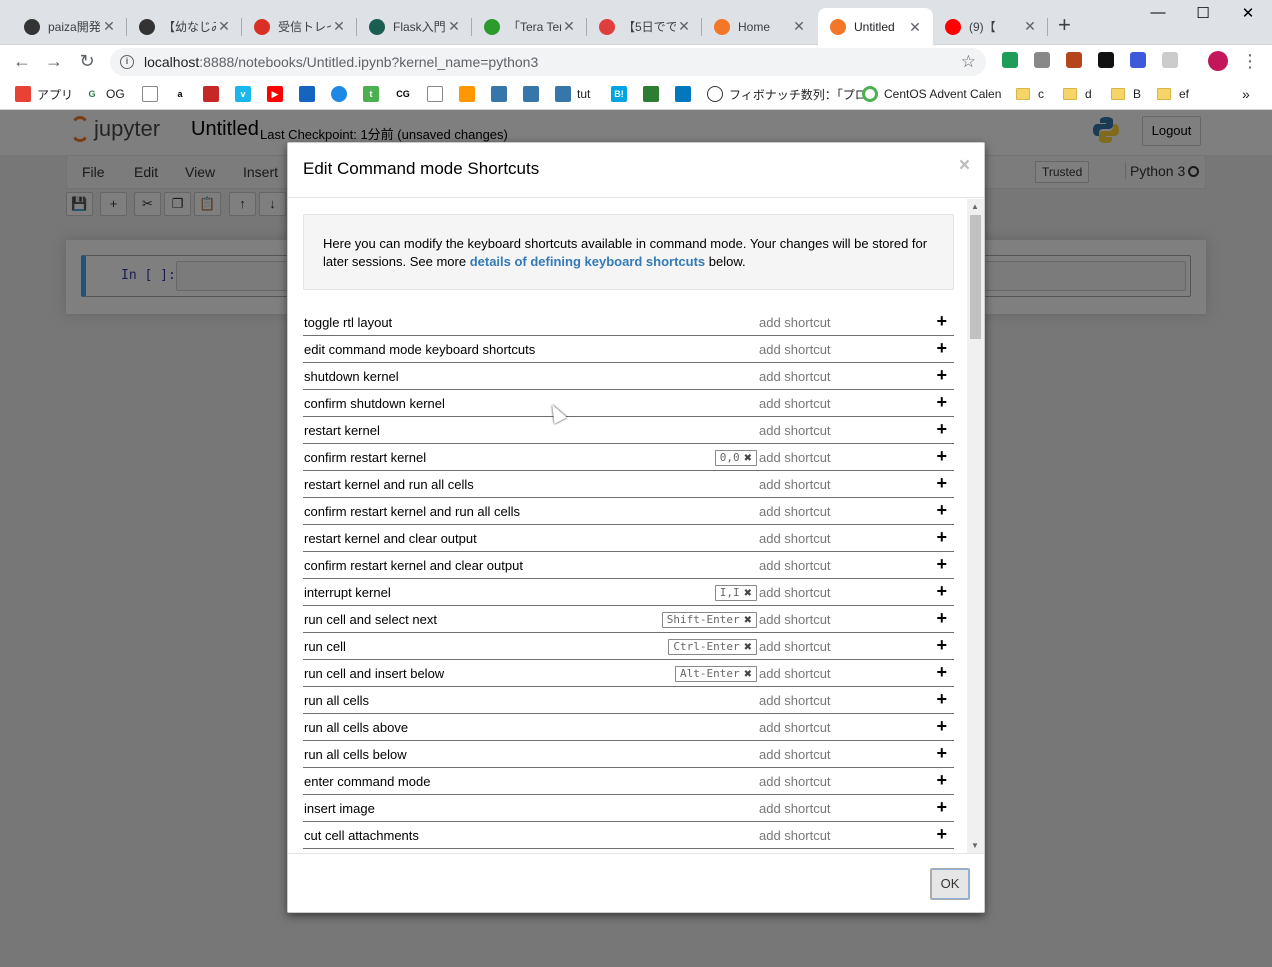  What do you see at coordinates (964, 166) in the screenshot?
I see `close-icon: ×` at bounding box center [964, 166].